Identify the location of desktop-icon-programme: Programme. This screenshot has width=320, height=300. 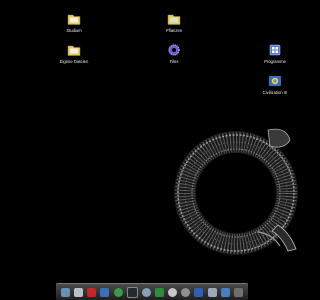
(275, 53).